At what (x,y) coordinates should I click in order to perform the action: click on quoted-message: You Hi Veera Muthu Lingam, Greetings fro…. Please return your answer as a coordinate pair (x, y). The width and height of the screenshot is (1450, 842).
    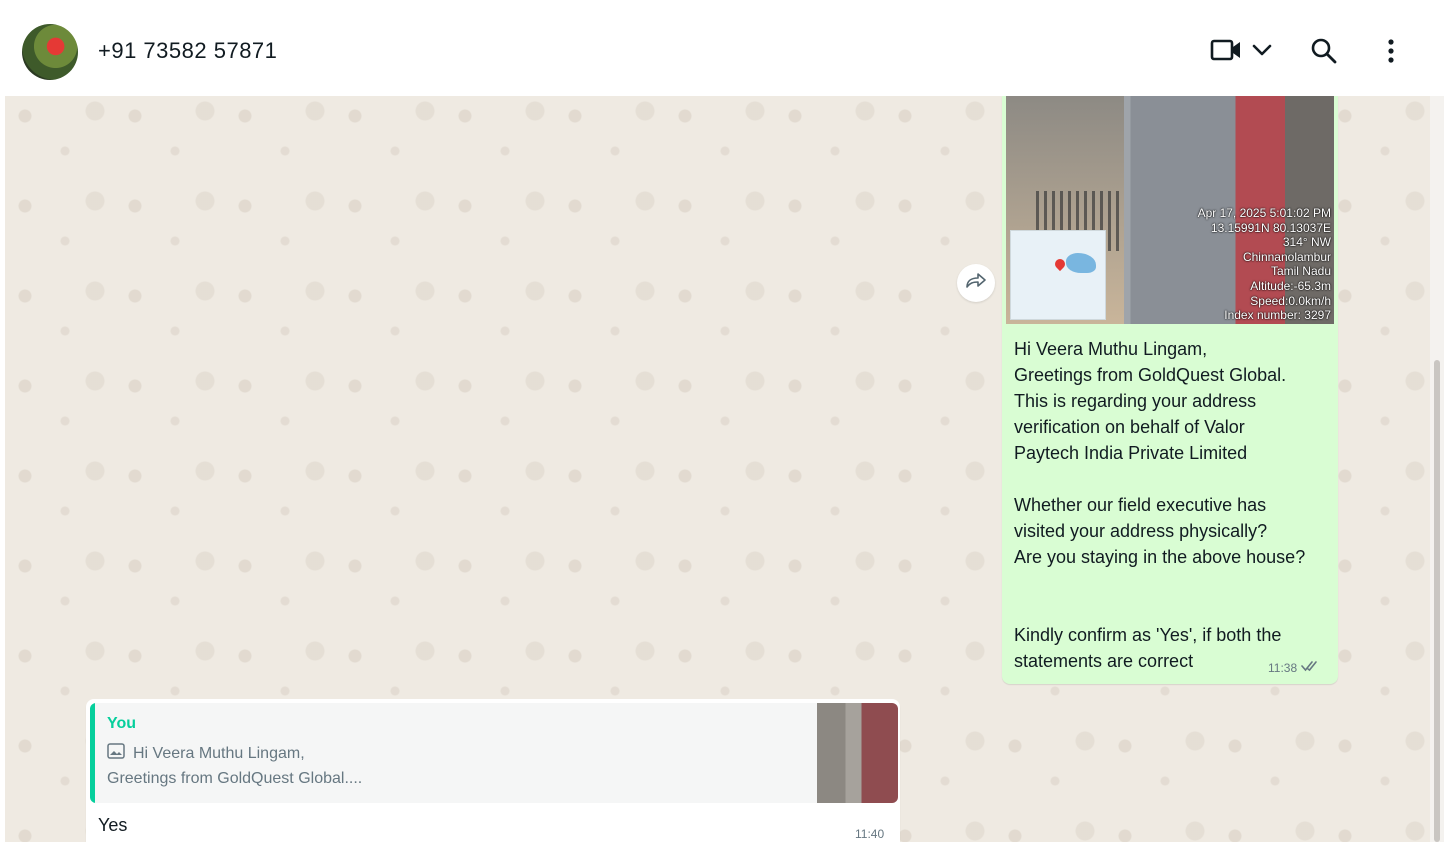
    Looking at the image, I should click on (494, 753).